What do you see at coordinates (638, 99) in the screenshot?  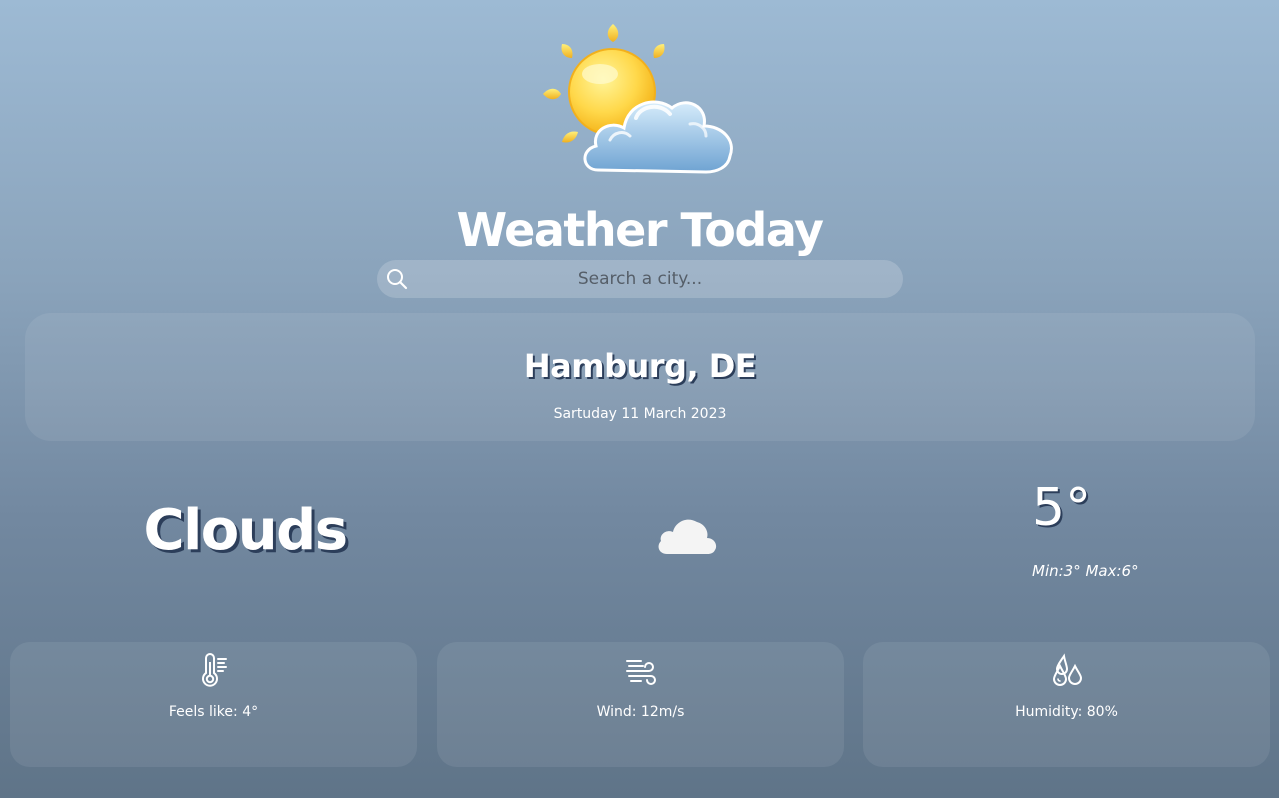 I see `sun-behind-cloud-icon` at bounding box center [638, 99].